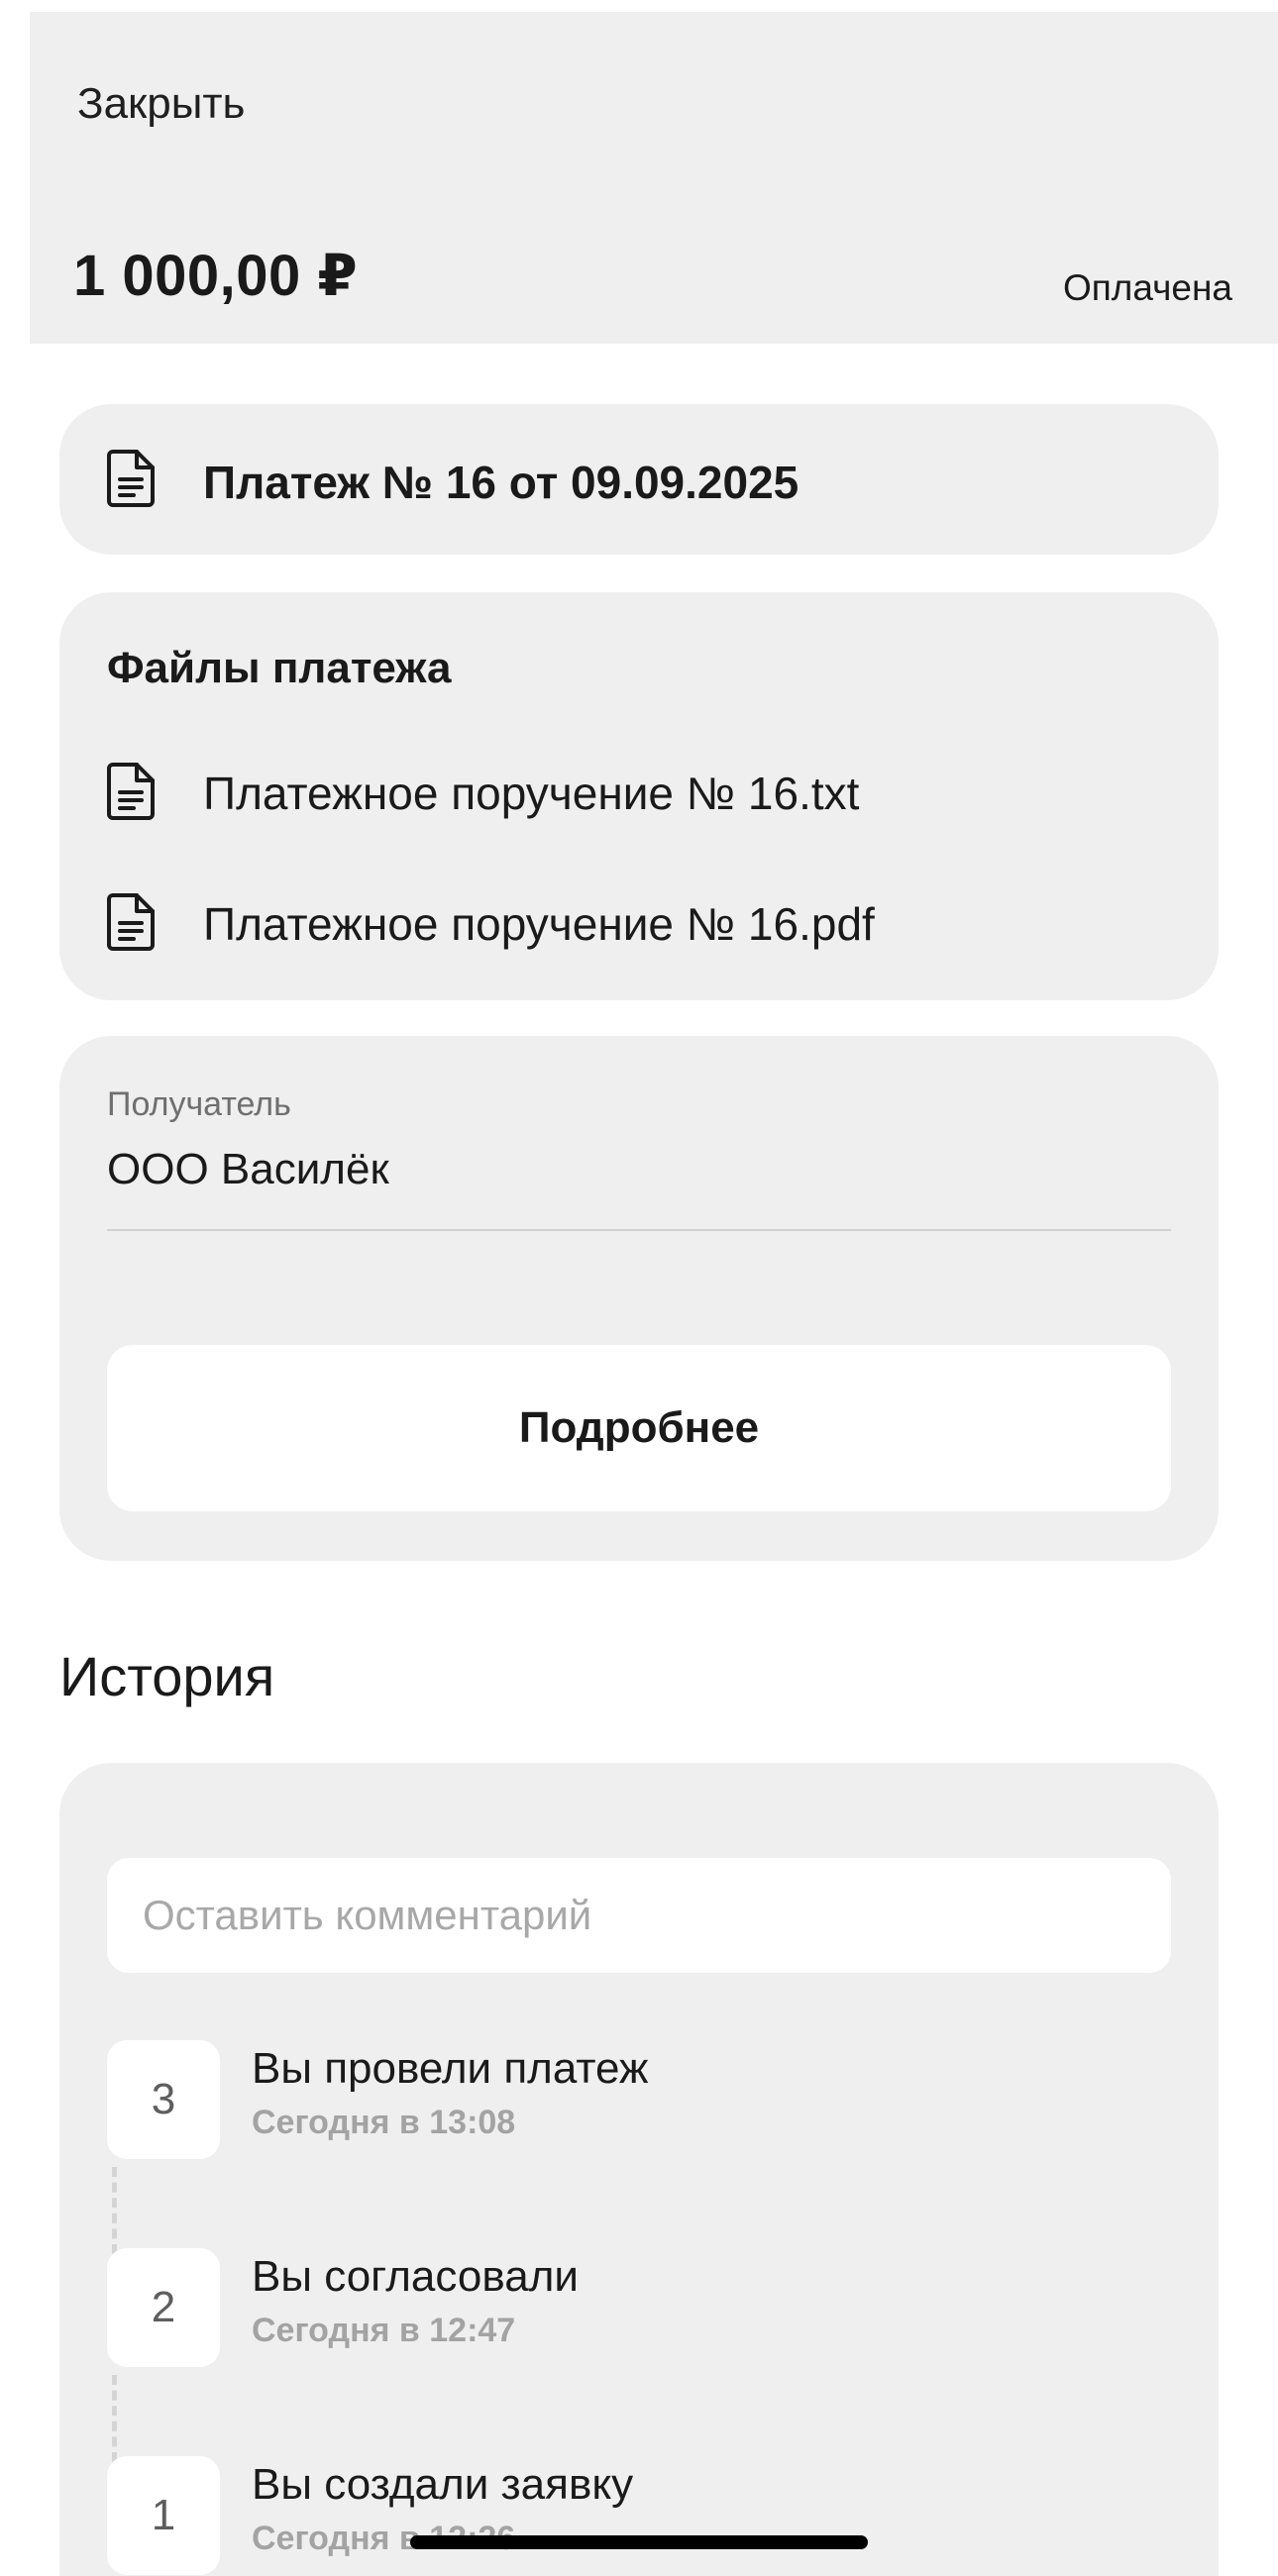 This screenshot has width=1278, height=2576. What do you see at coordinates (216, 276) in the screenshot?
I see `payment-amount: 1 000,00 ₽` at bounding box center [216, 276].